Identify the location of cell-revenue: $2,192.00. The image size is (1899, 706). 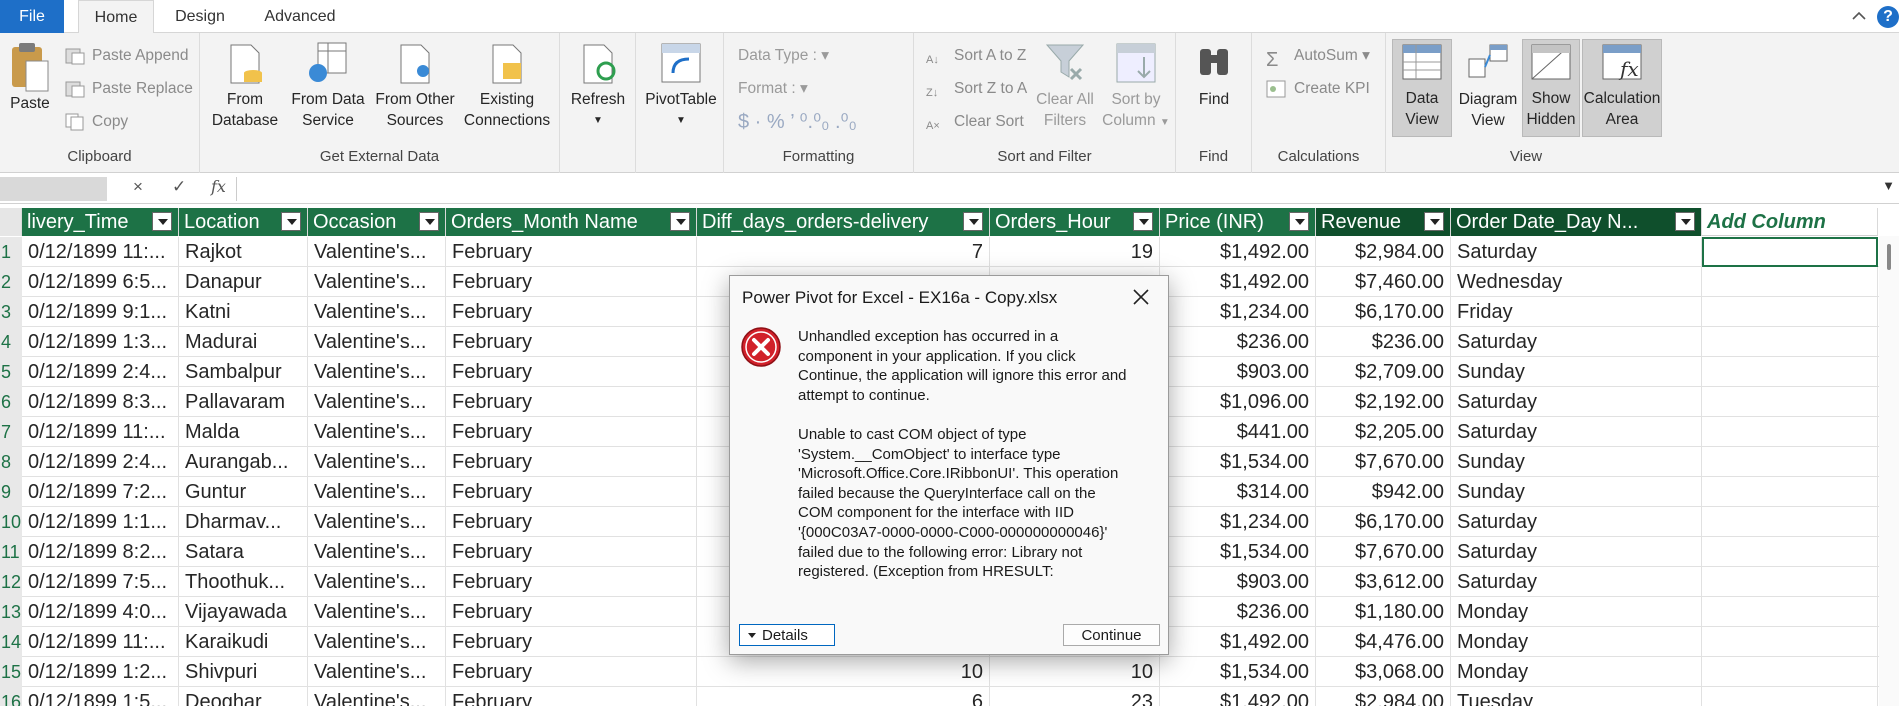
(1383, 402).